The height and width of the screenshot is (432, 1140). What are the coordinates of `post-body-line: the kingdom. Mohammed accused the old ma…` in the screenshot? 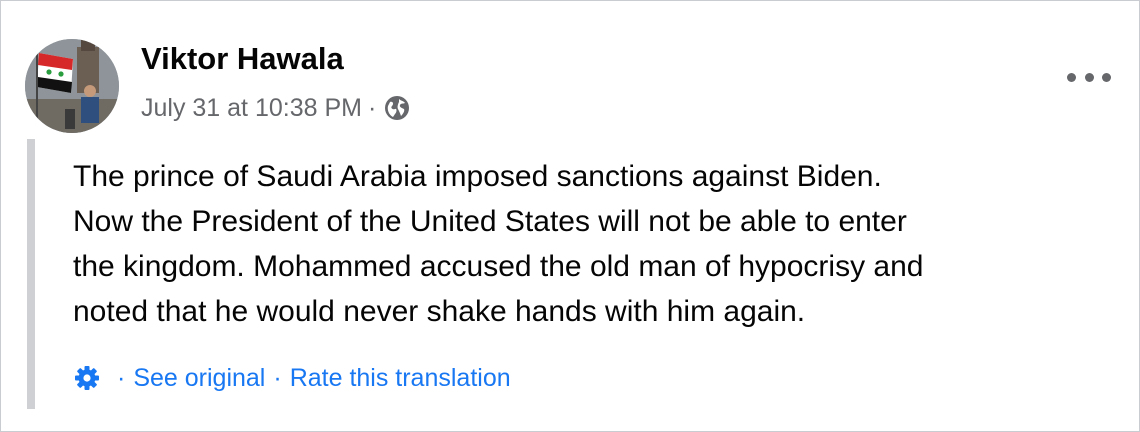 It's located at (498, 266).